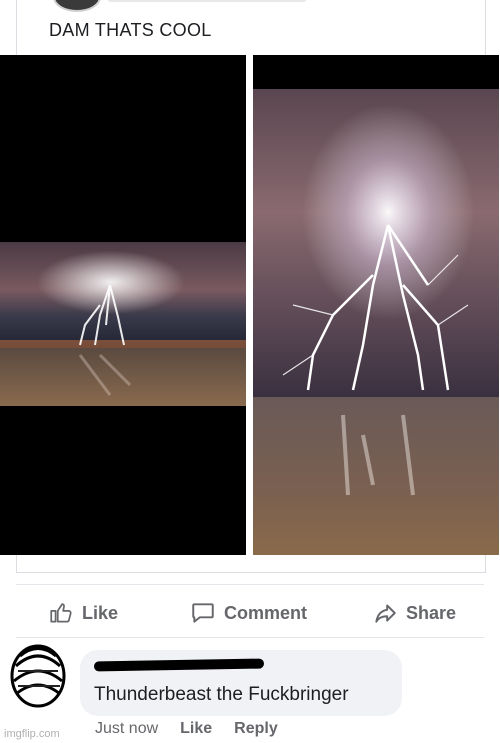 The height and width of the screenshot is (743, 500). I want to click on comment-timestamp: Just now, so click(127, 728).